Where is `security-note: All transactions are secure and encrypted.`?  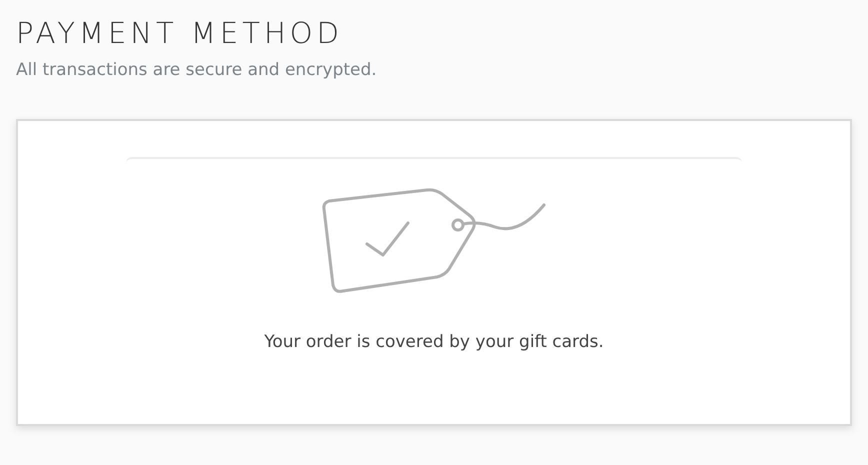
security-note: All transactions are secure and encrypted. is located at coordinates (197, 70).